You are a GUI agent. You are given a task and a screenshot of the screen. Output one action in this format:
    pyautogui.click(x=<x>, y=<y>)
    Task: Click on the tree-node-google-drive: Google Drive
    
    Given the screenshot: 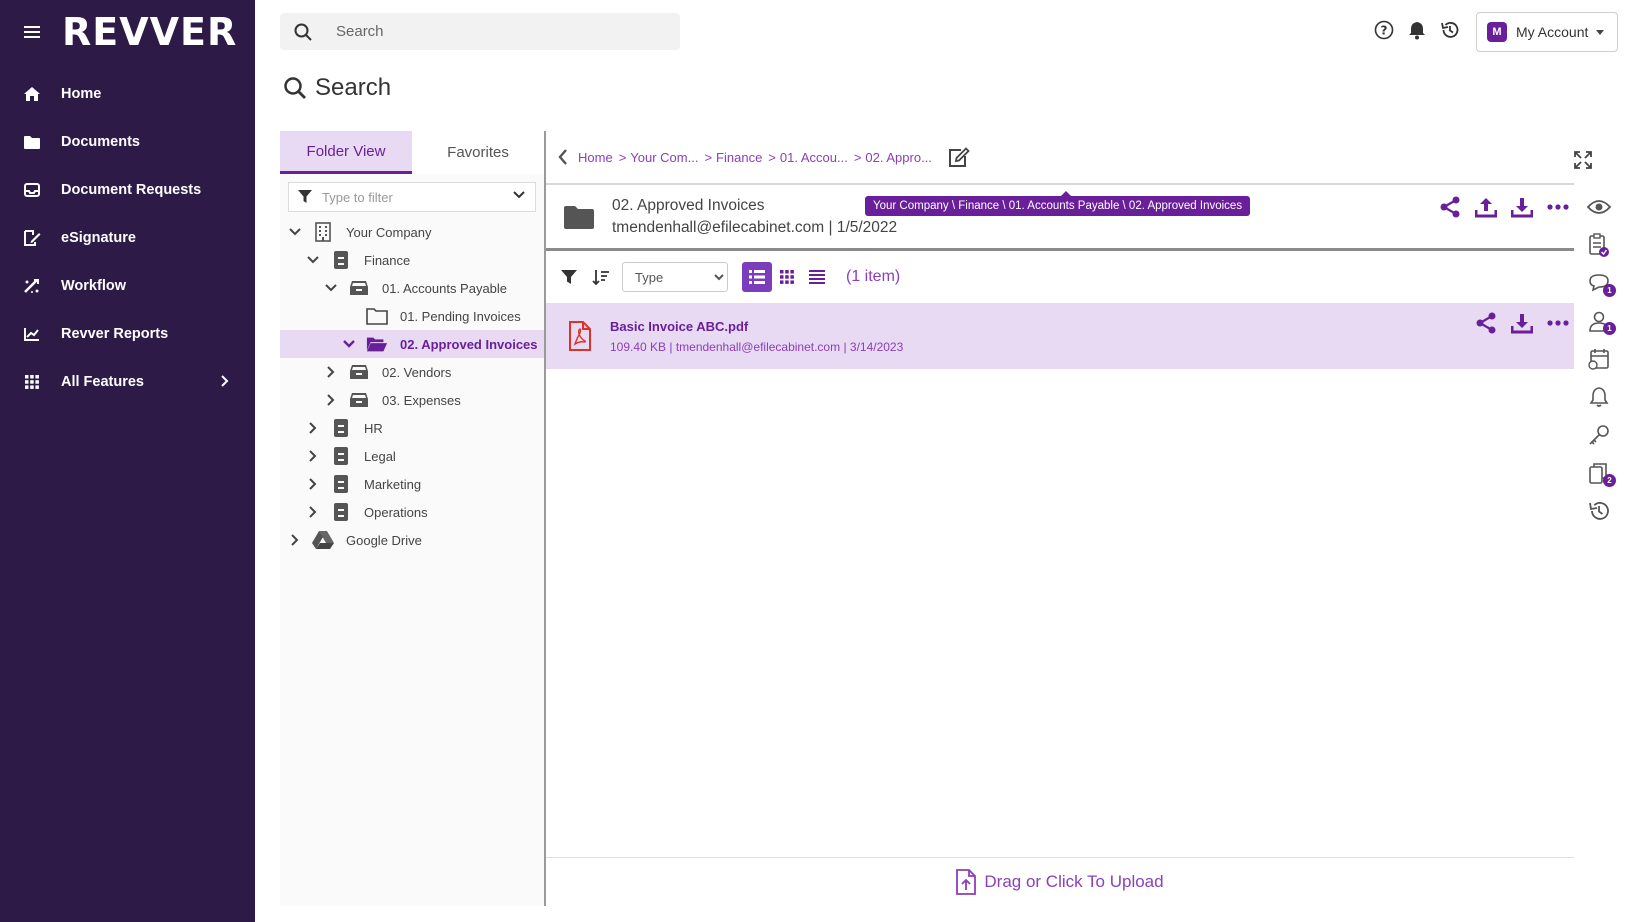 What is the action you would take?
    pyautogui.click(x=412, y=540)
    